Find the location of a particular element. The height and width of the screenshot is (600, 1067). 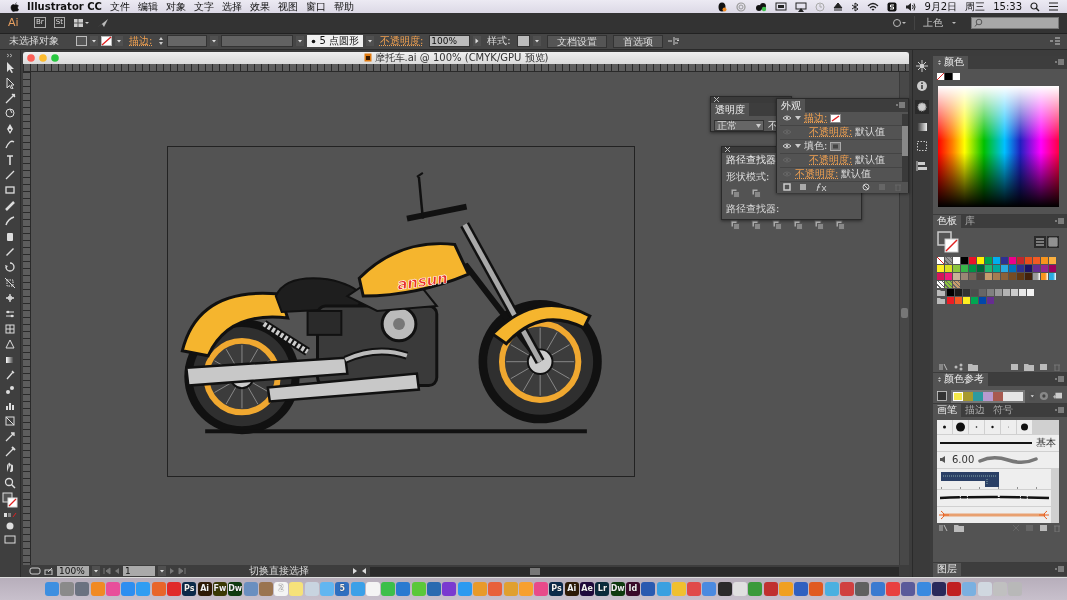

blend-mode-dropdown: 正常 is located at coordinates (739, 126).